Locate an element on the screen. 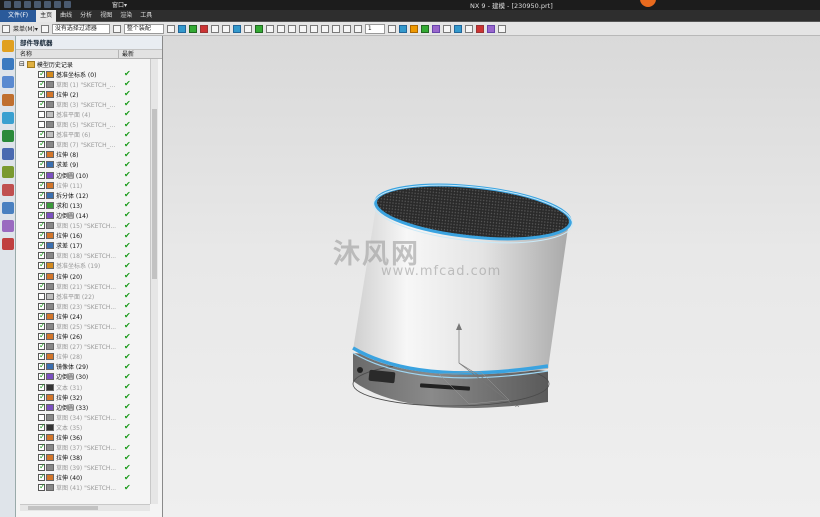 The height and width of the screenshot is (517, 820). tree-node: 草图 (34) "SKETCH... ✔ is located at coordinates (82, 417).